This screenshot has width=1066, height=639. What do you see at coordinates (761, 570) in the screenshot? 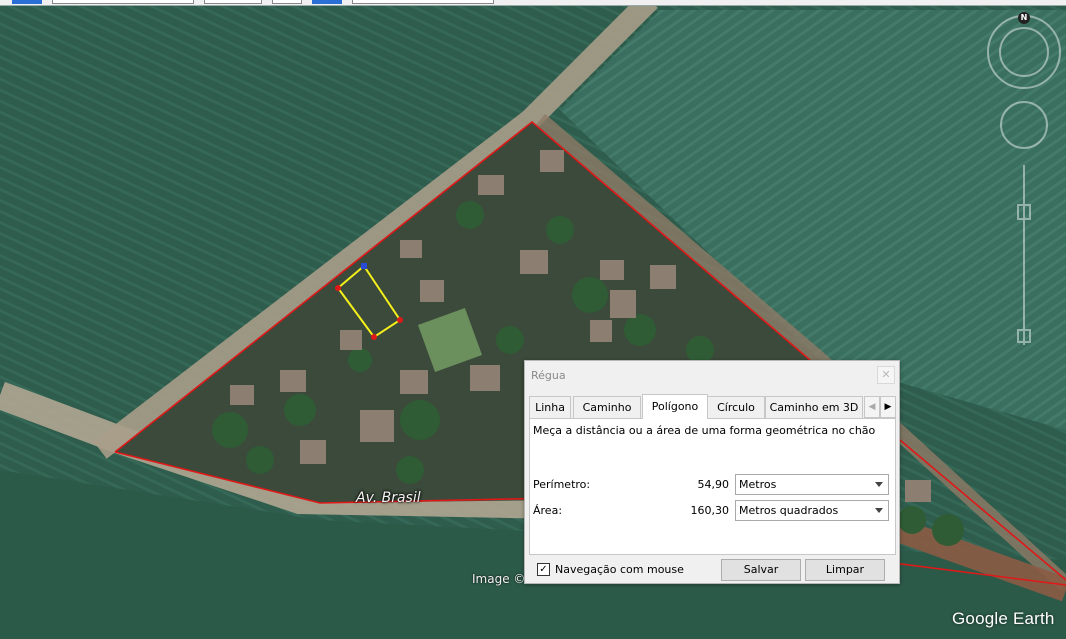
I see `save-button: Salvar` at bounding box center [761, 570].